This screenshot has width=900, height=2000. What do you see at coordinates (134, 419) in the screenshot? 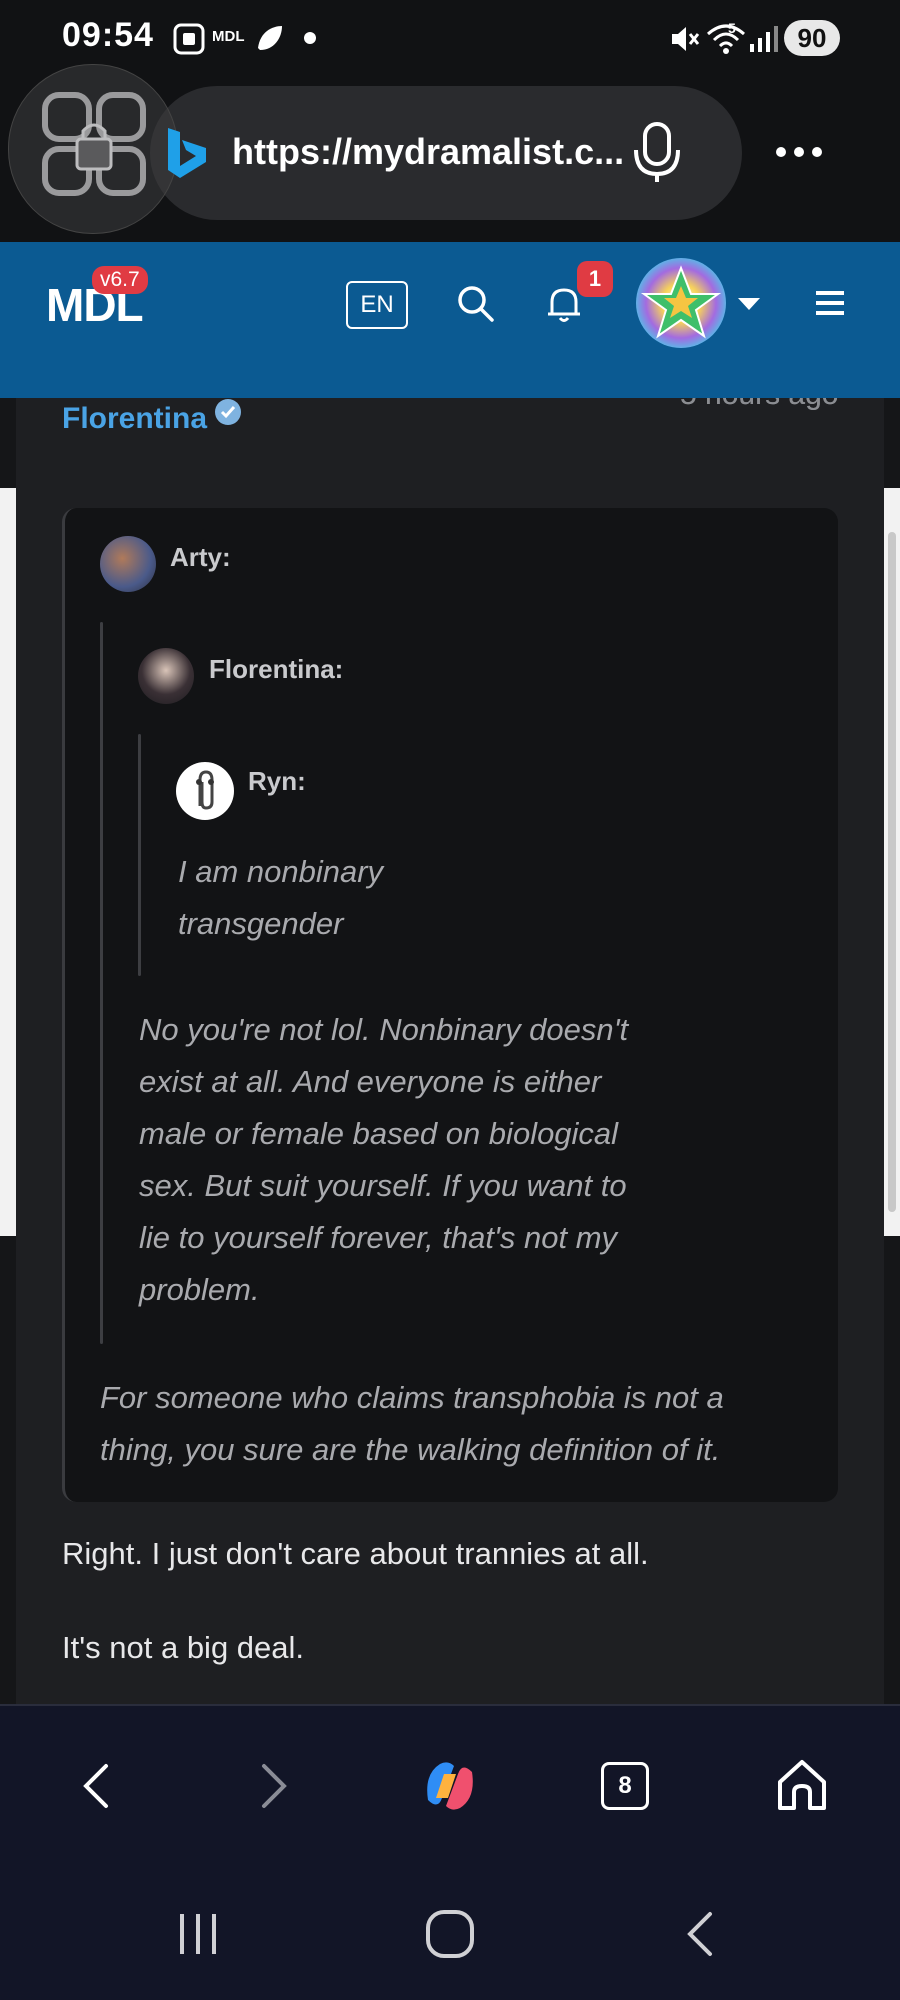
I see `comment-author-link: Florentina` at bounding box center [134, 419].